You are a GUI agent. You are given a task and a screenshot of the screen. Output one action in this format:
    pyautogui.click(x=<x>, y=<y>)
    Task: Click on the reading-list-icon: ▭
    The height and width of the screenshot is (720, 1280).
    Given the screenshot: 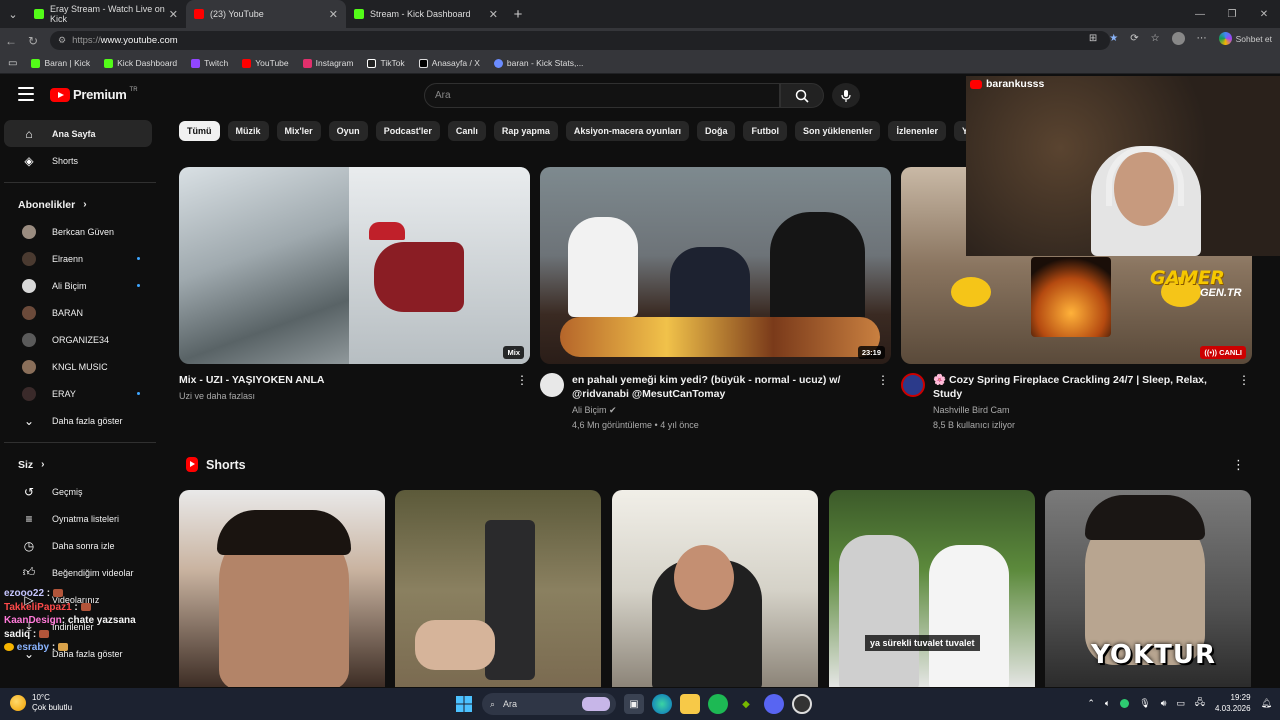 What is the action you would take?
    pyautogui.click(x=12, y=63)
    